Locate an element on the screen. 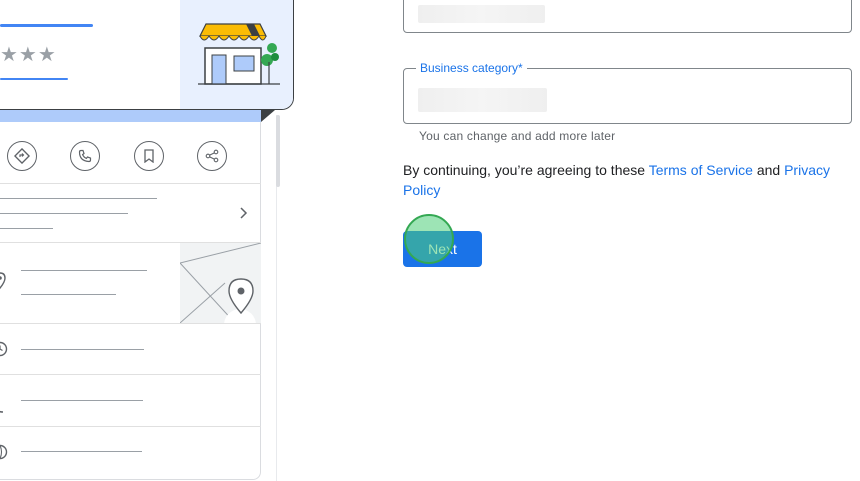 This screenshot has width=860, height=481. map-thumbnail is located at coordinates (220, 283).